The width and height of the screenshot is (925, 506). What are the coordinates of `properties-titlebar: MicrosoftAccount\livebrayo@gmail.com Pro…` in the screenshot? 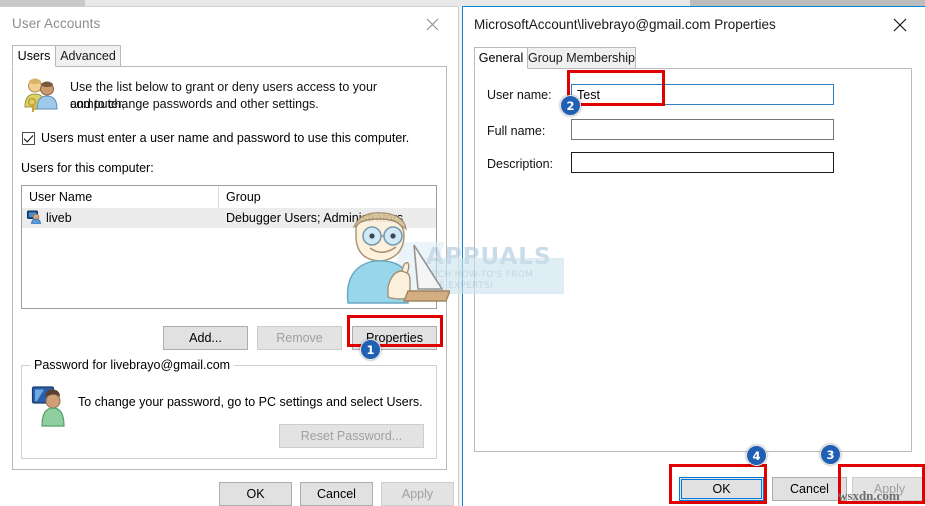 It's located at (694, 25).